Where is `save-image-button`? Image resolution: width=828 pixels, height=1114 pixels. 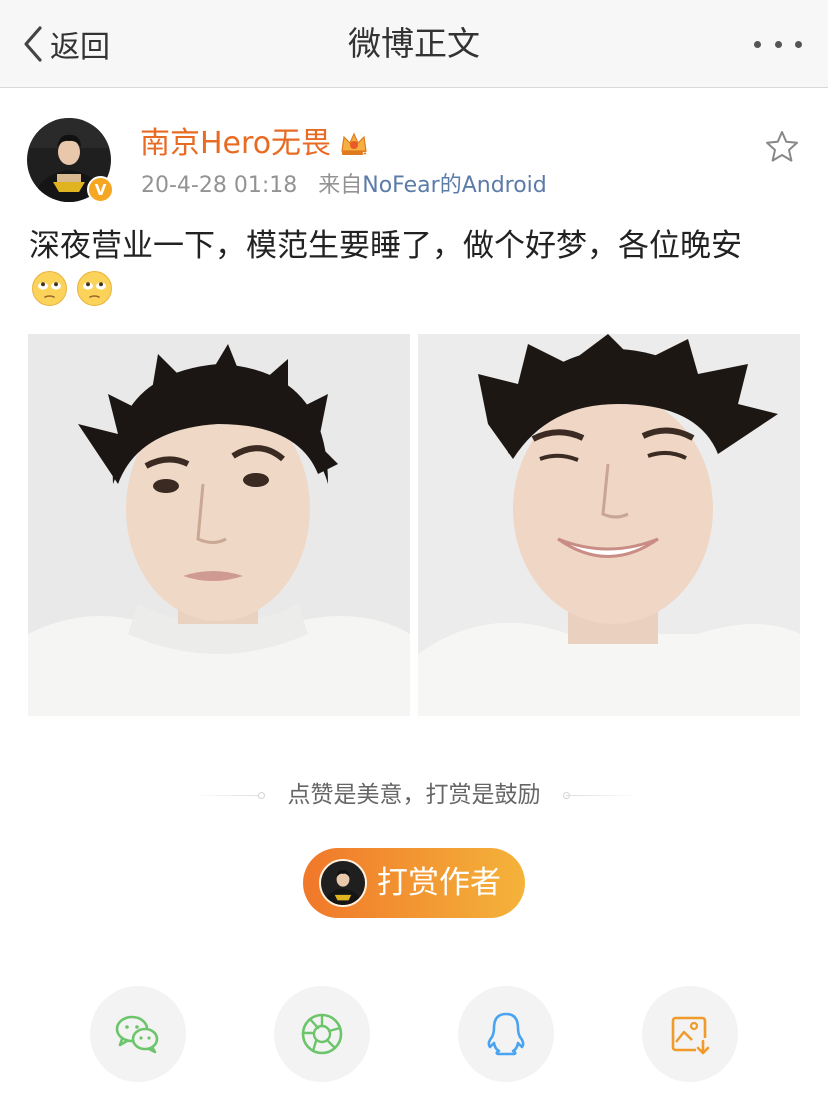 save-image-button is located at coordinates (690, 1034).